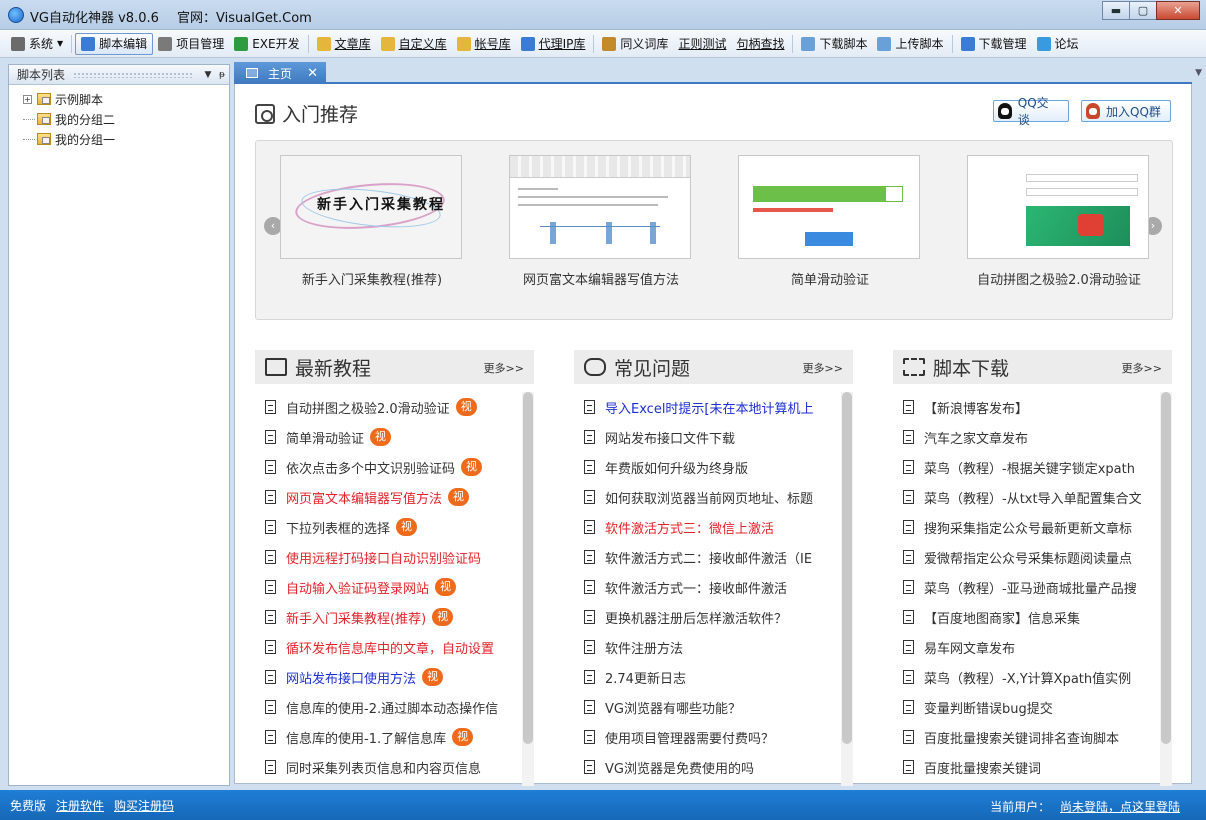 Image resolution: width=1206 pixels, height=820 pixels. What do you see at coordinates (1032, 437) in the screenshot?
I see `list-item: 汽车之家文章发布` at bounding box center [1032, 437].